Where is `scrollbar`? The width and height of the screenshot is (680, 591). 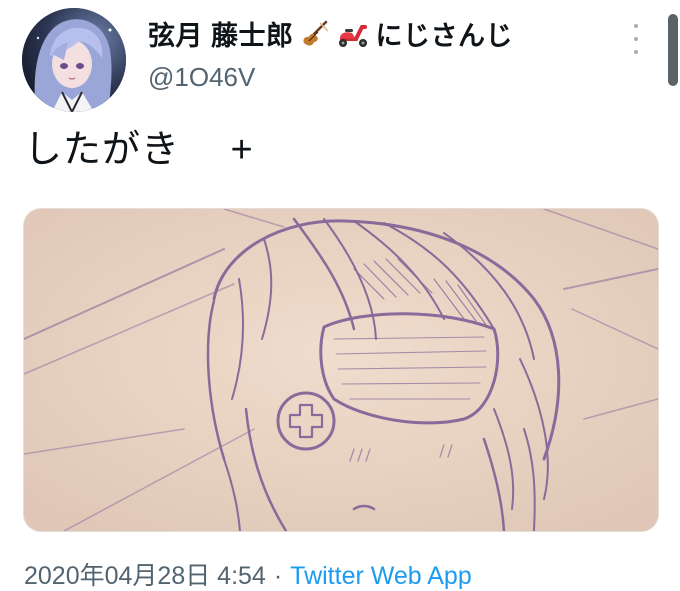
scrollbar is located at coordinates (673, 50).